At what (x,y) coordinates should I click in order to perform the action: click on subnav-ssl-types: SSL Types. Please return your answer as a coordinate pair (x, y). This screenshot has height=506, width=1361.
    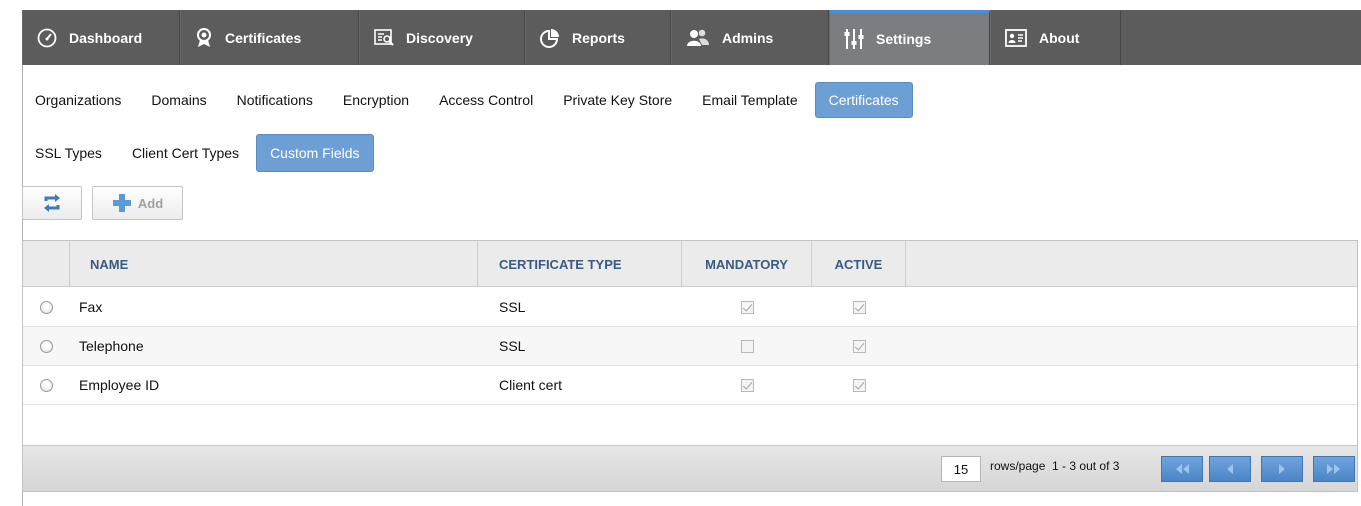
    Looking at the image, I should click on (68, 153).